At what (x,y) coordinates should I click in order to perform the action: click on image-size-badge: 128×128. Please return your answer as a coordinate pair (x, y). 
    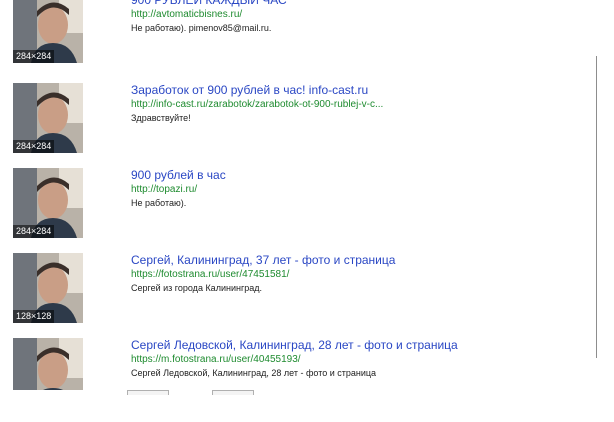
    Looking at the image, I should click on (34, 316).